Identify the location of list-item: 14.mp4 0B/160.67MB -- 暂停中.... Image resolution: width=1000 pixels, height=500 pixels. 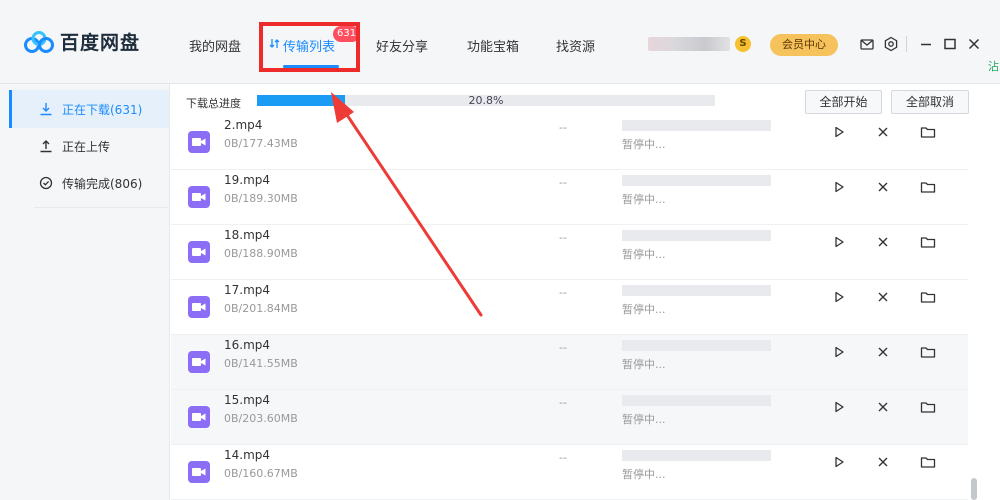
(569, 472).